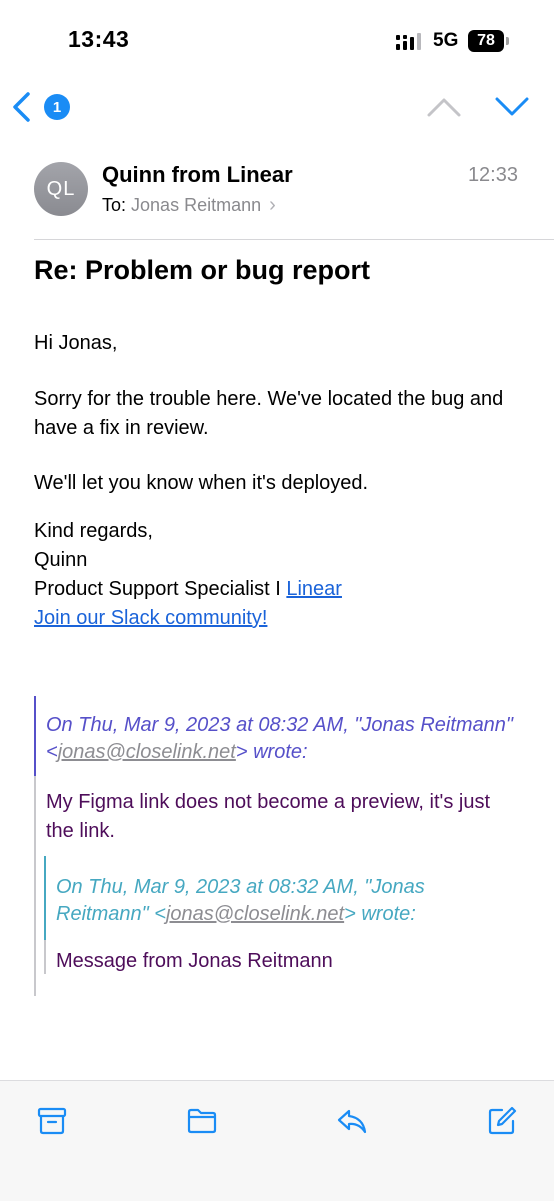  I want to click on signature-title-text: Product Support Specialist I, so click(157, 589).